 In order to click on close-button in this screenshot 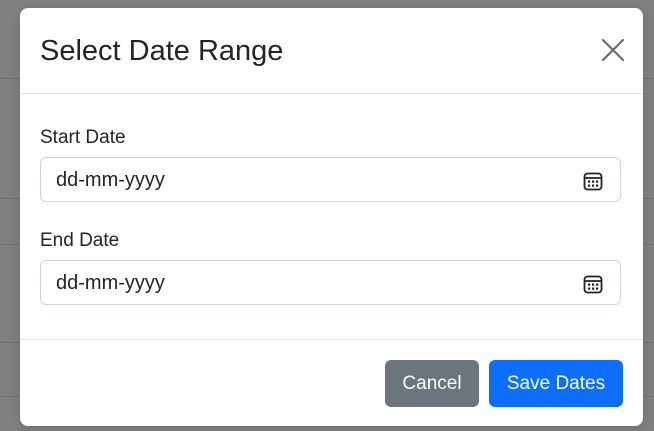, I will do `click(613, 50)`.